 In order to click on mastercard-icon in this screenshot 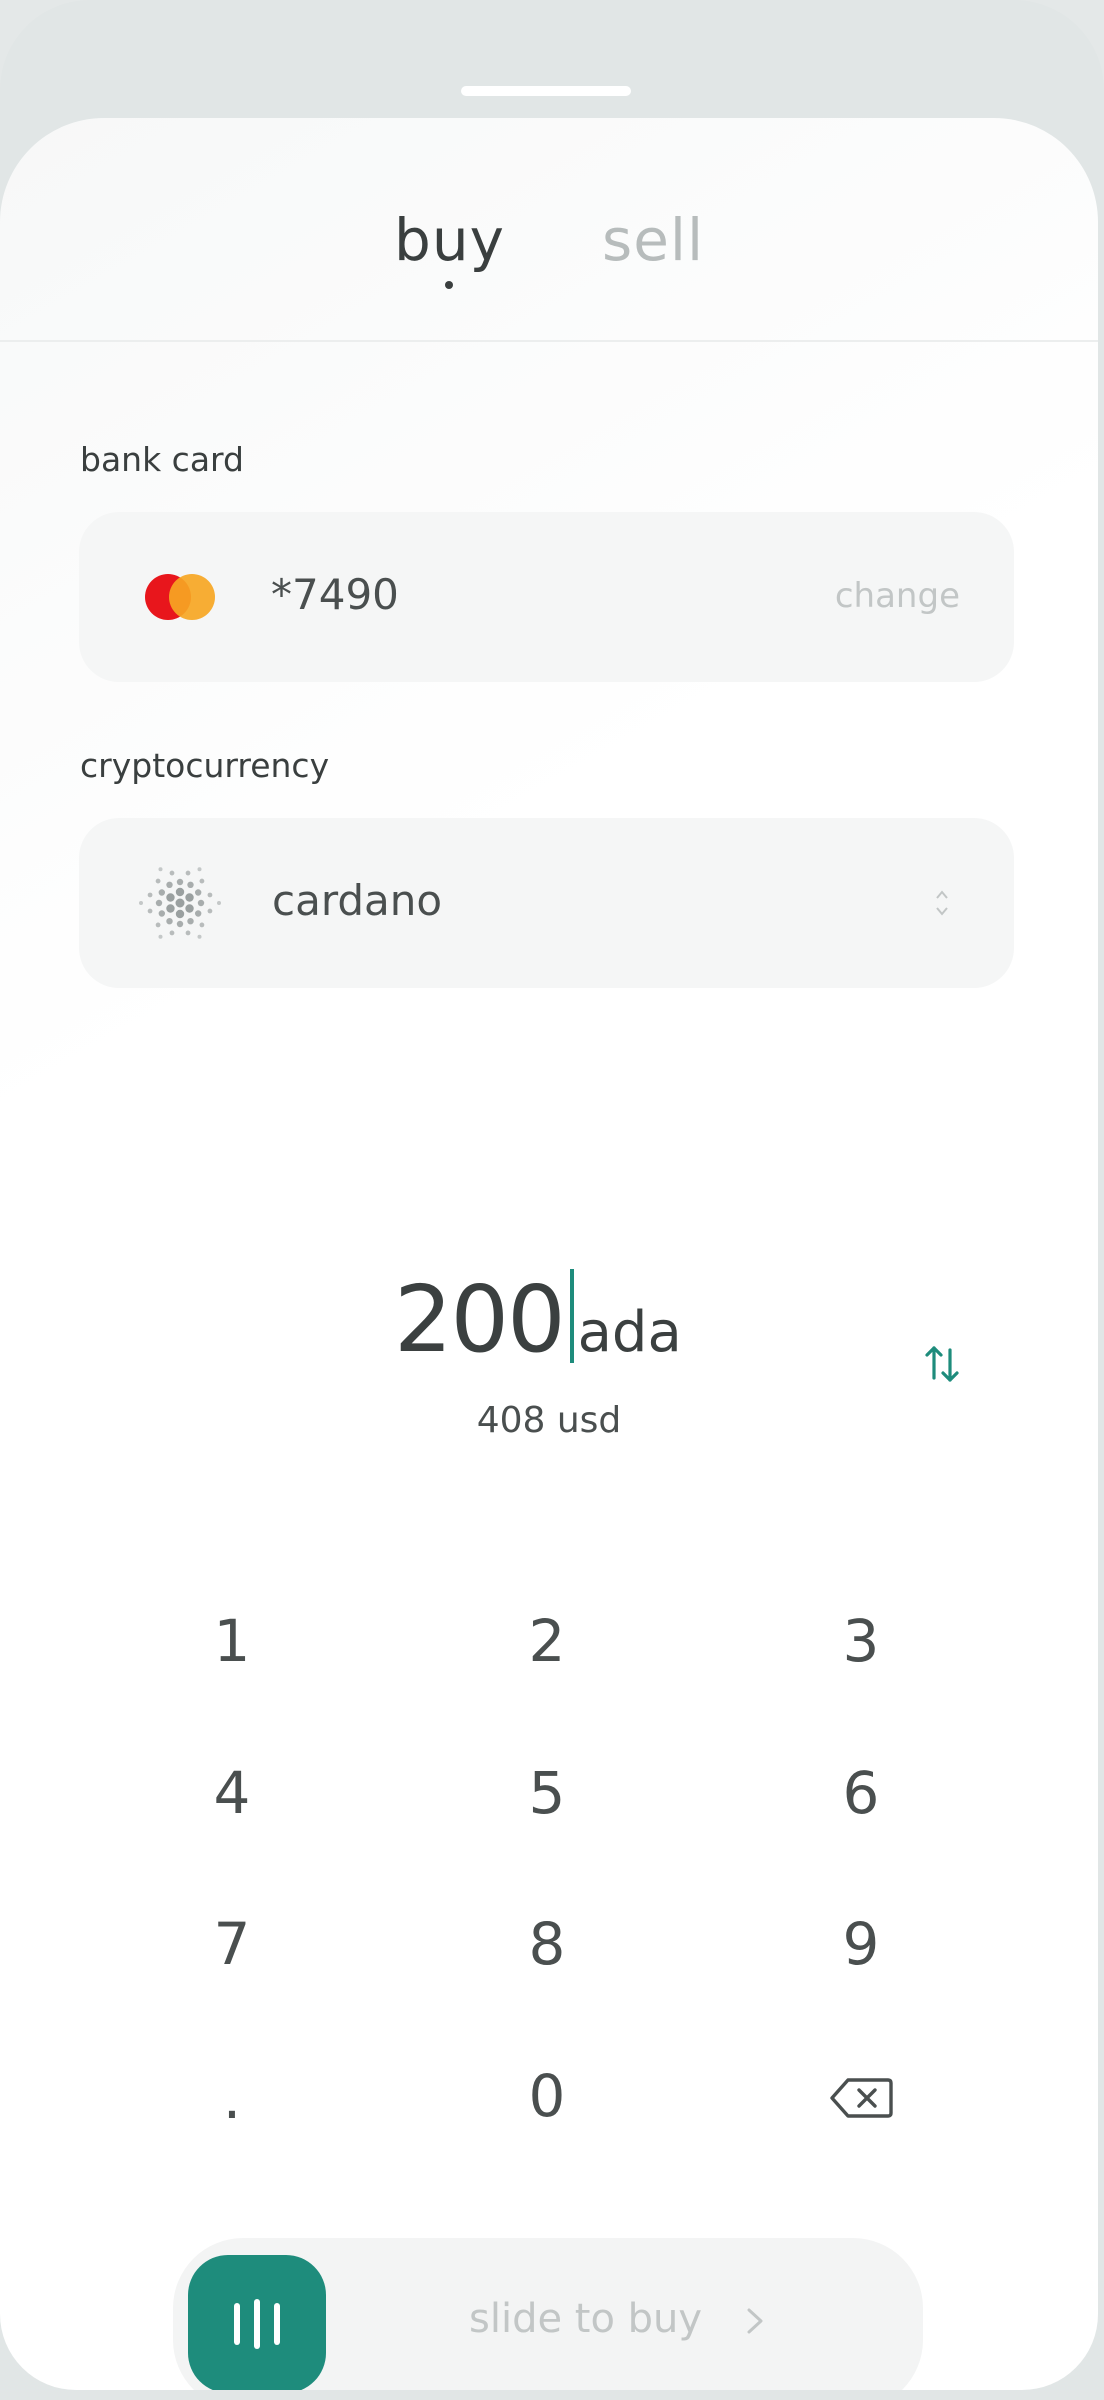, I will do `click(180, 597)`.